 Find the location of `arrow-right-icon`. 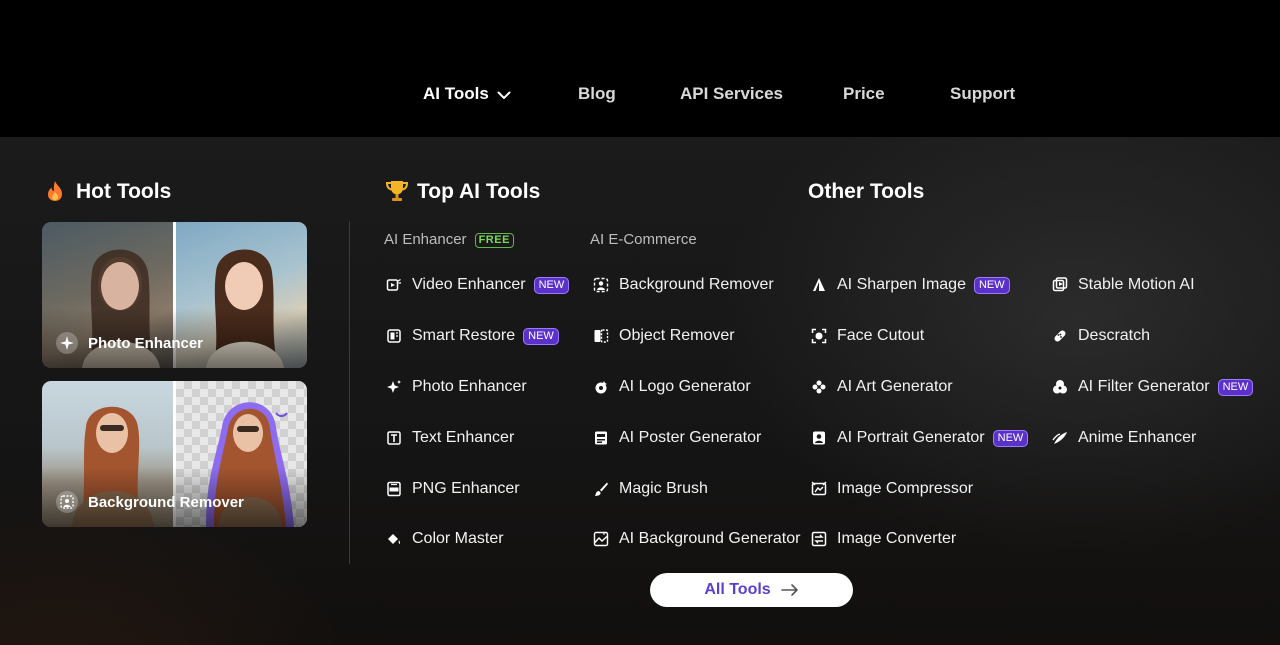

arrow-right-icon is located at coordinates (789, 590).